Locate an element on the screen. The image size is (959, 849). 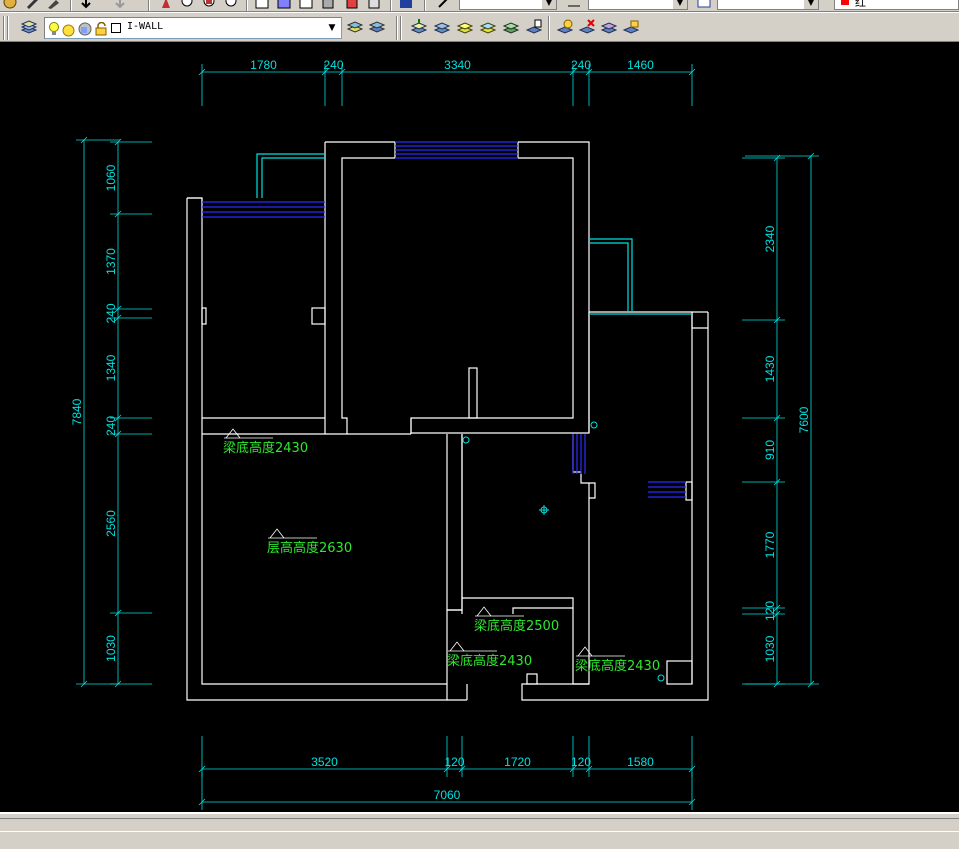
open-icon is located at coordinates (10, 5).